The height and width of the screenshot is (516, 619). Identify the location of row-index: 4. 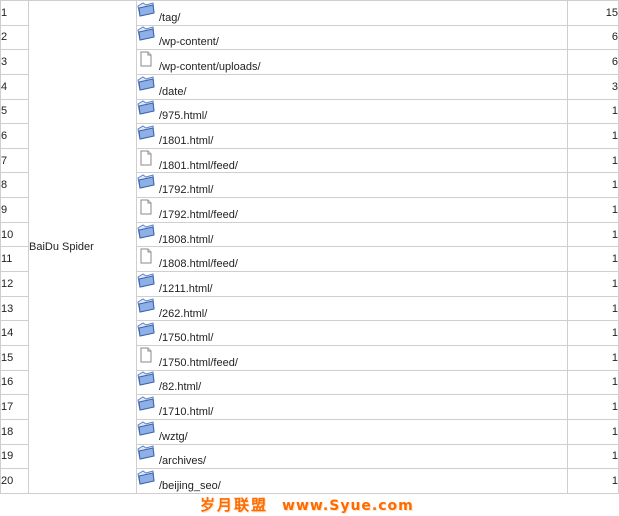
(14, 86).